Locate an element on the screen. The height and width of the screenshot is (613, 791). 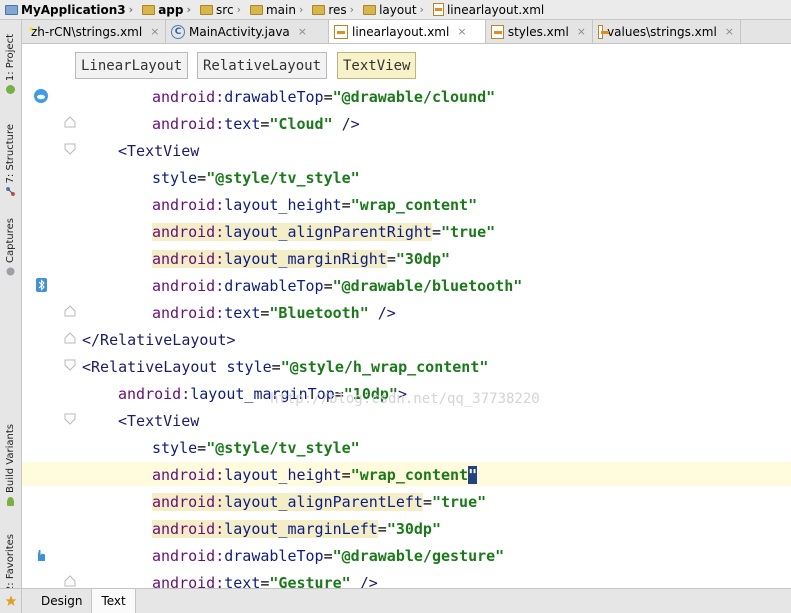
path-relativelayout-button: RelativeLayout is located at coordinates (262, 65).